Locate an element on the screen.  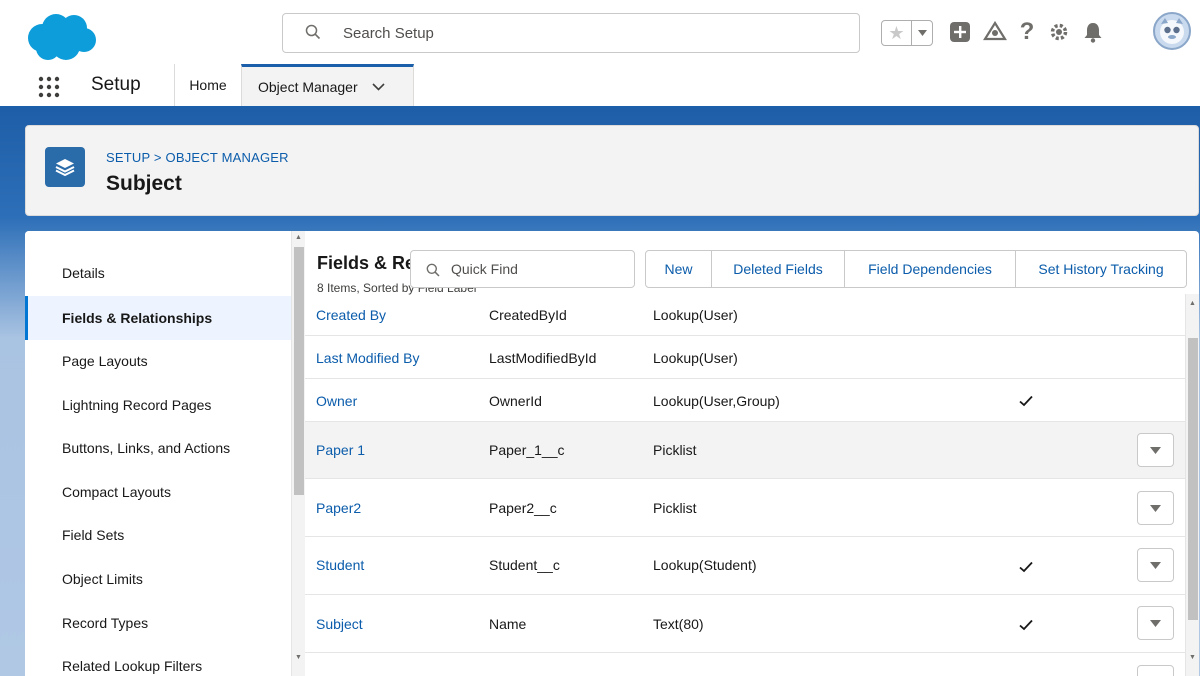
sidebar-item-lightning-record-pages: Lightning Record Pages is located at coordinates (158, 405).